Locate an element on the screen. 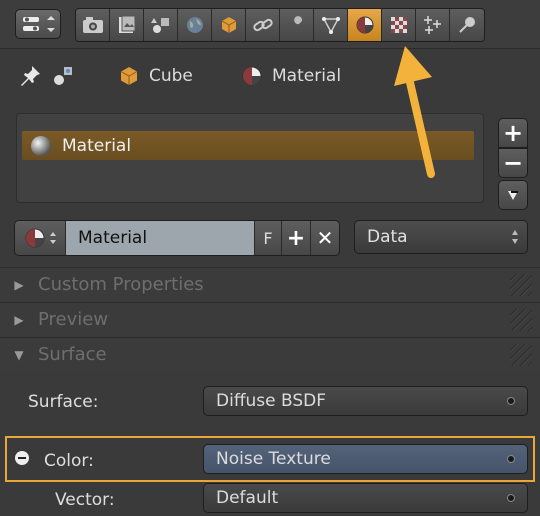 The image size is (540, 516). editor-type-icon is located at coordinates (39, 24).